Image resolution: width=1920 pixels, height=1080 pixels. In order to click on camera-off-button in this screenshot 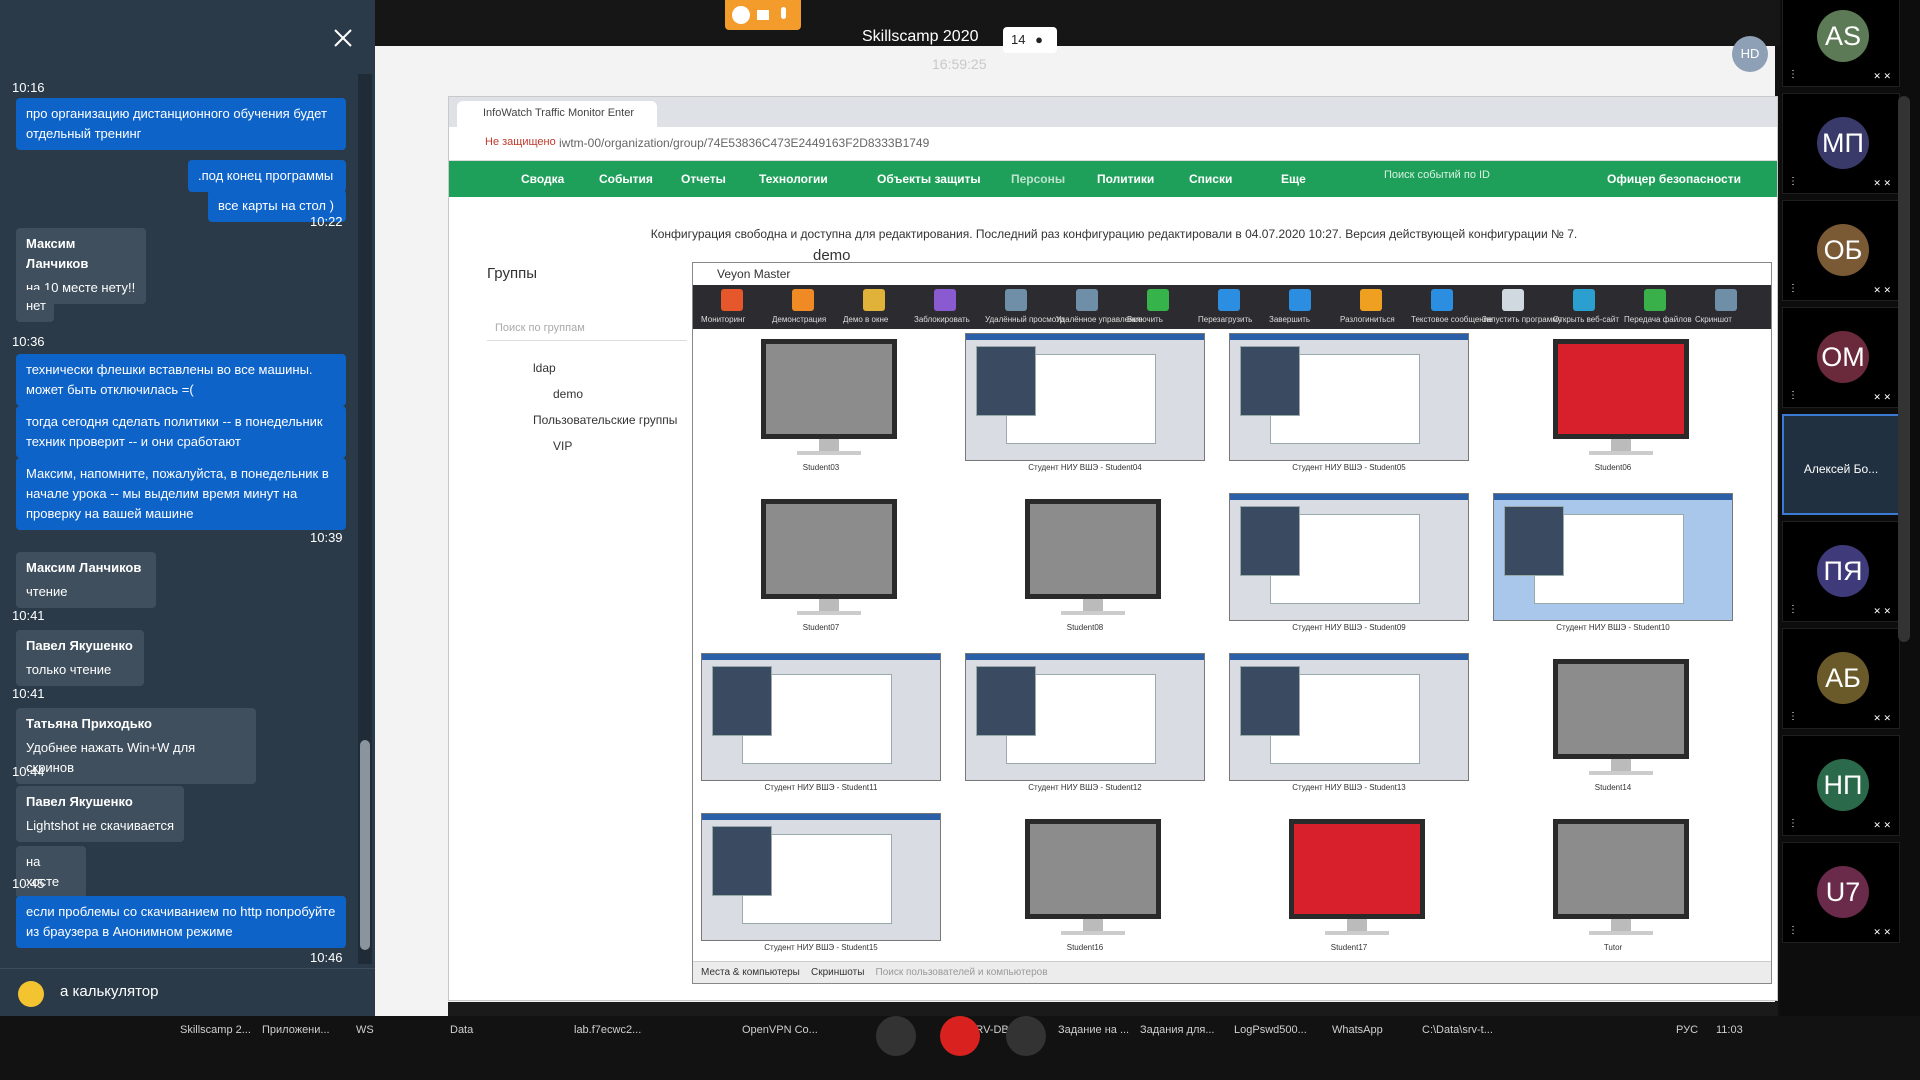, I will do `click(1026, 1036)`.